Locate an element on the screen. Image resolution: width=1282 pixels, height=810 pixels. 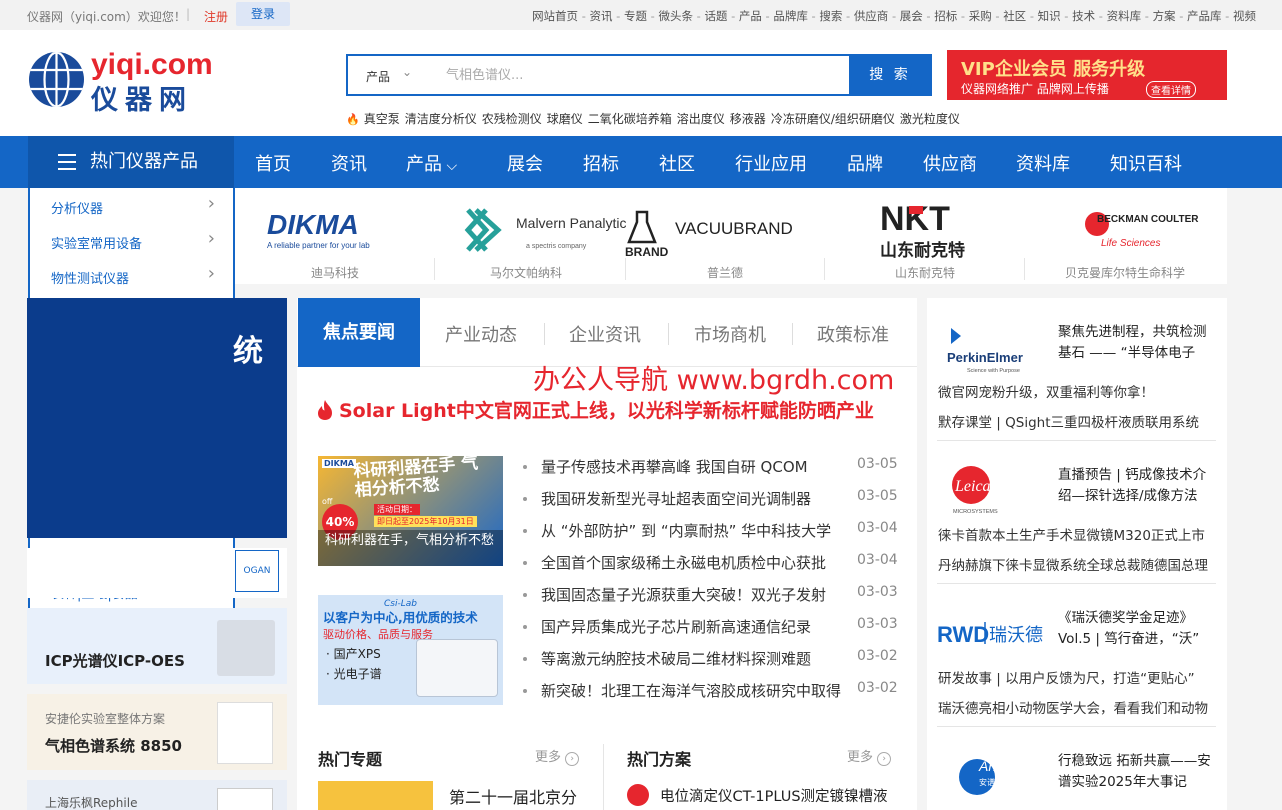
top-link: 搜索 is located at coordinates (830, 16).